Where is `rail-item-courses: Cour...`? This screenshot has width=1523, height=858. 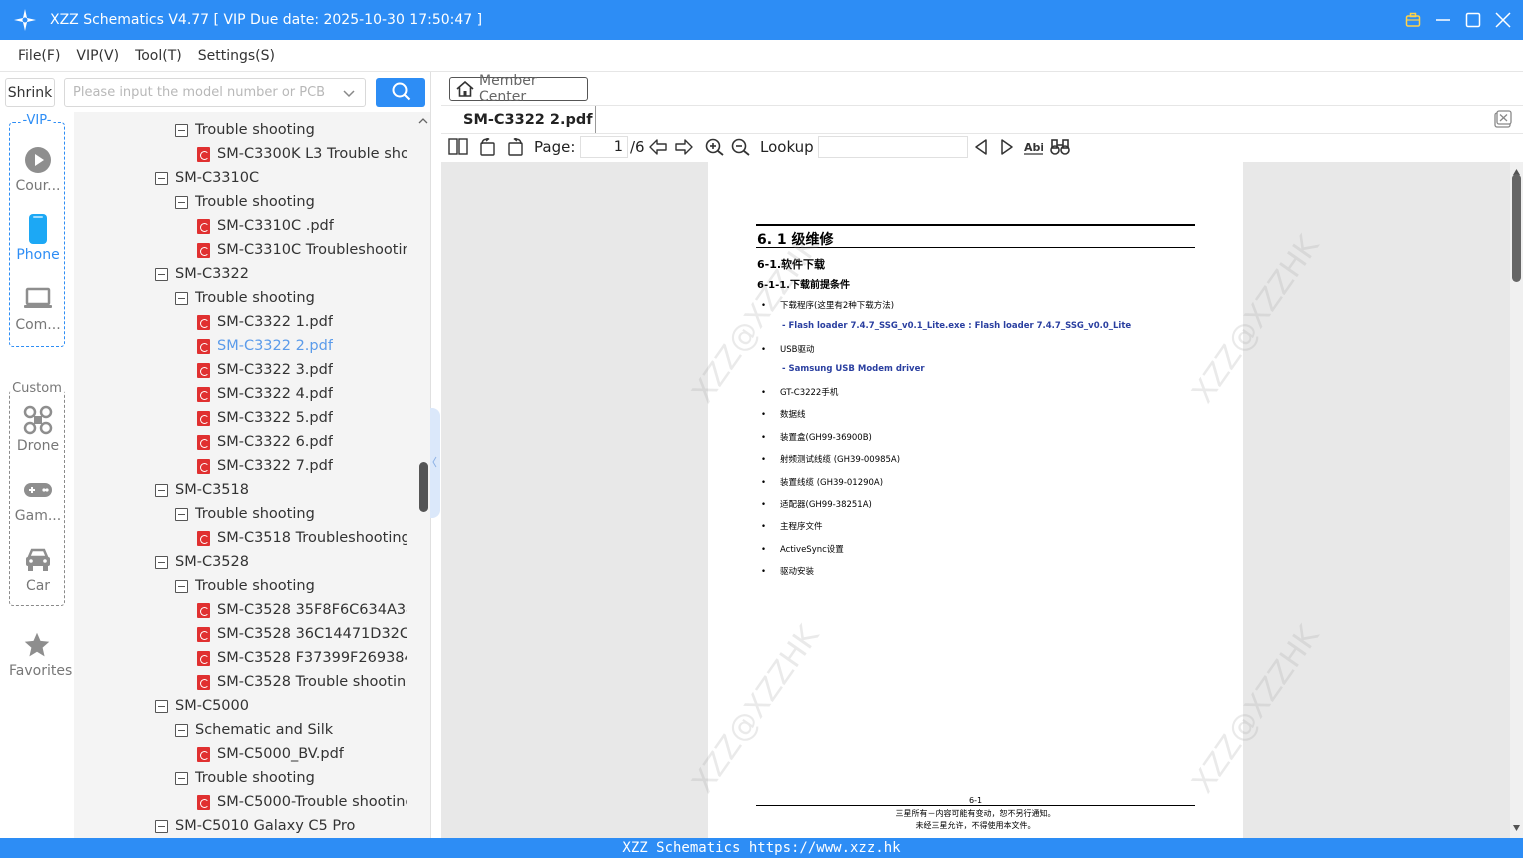 rail-item-courses: Cour... is located at coordinates (38, 169).